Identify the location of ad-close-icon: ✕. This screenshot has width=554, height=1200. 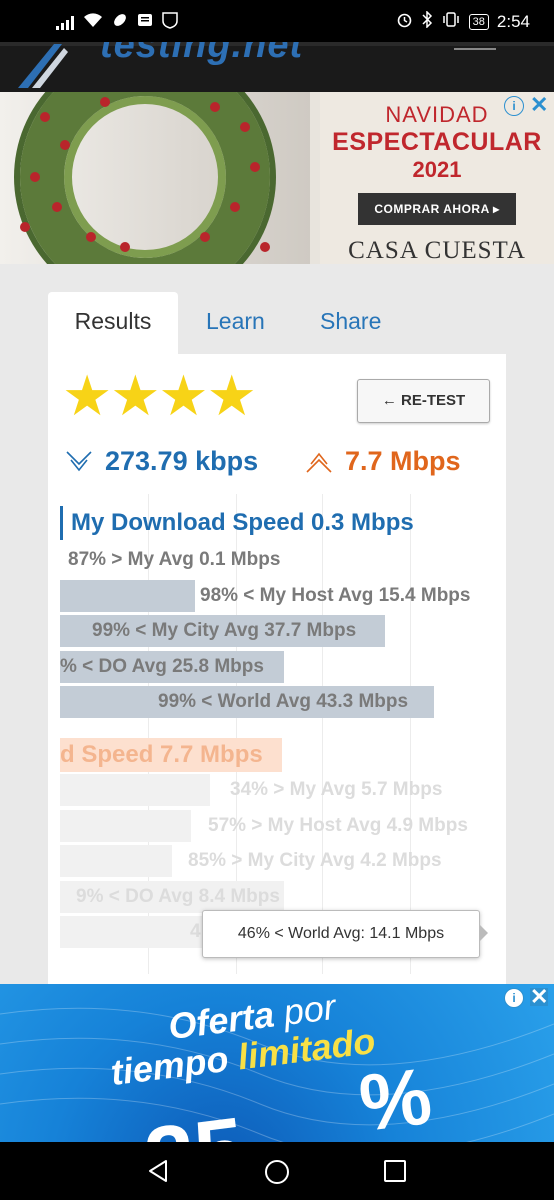
(539, 105).